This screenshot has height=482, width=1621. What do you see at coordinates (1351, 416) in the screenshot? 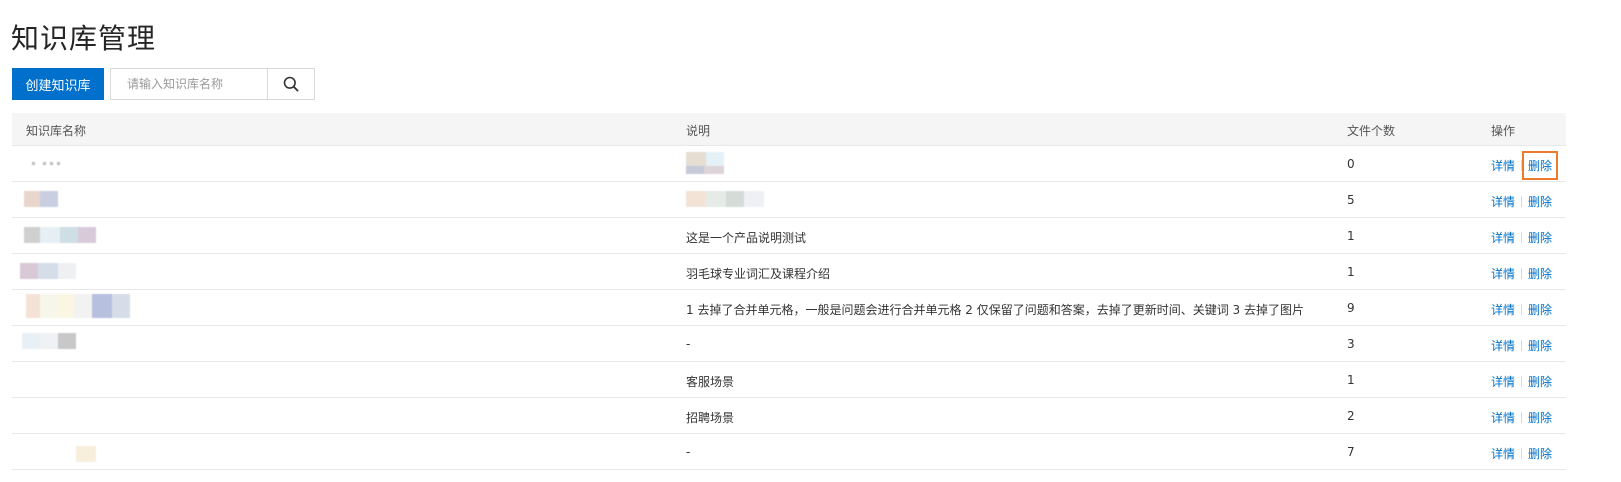
I see `file-count: 2` at bounding box center [1351, 416].